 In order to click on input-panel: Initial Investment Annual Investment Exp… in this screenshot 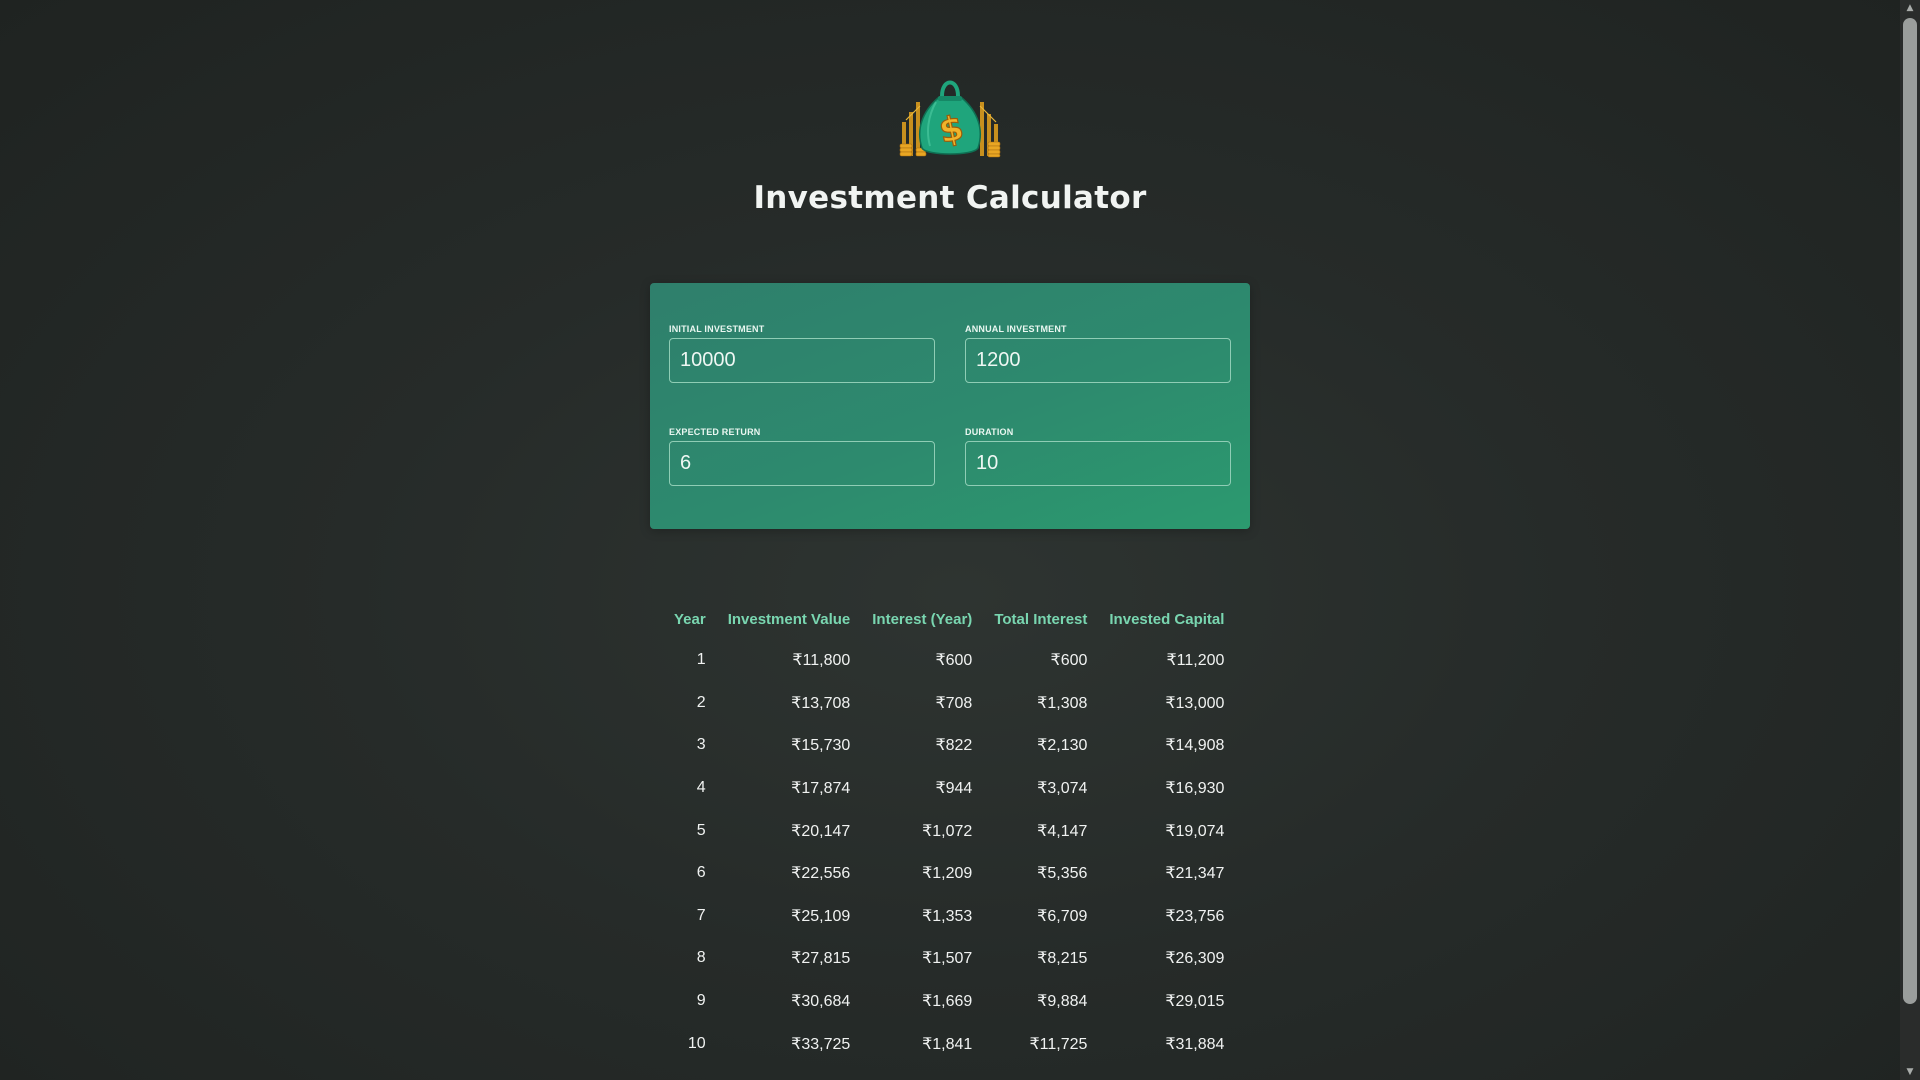, I will do `click(950, 406)`.